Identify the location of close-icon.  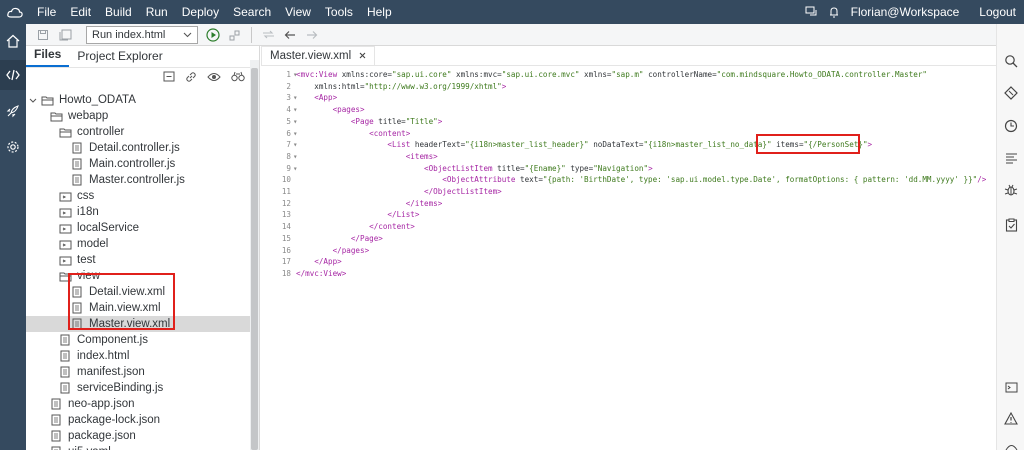
(362, 56).